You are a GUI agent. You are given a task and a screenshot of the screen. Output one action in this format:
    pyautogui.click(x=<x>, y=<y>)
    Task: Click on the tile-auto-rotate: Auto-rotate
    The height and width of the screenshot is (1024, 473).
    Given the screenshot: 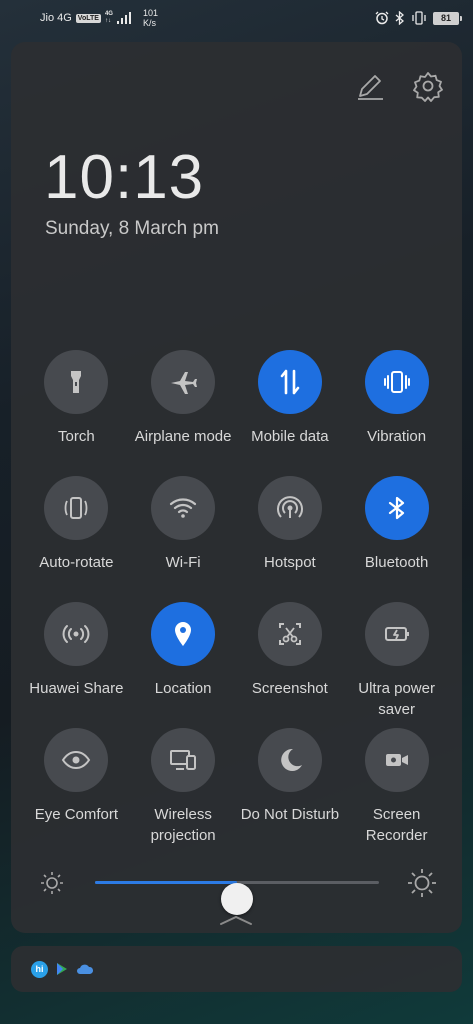 What is the action you would take?
    pyautogui.click(x=76, y=539)
    